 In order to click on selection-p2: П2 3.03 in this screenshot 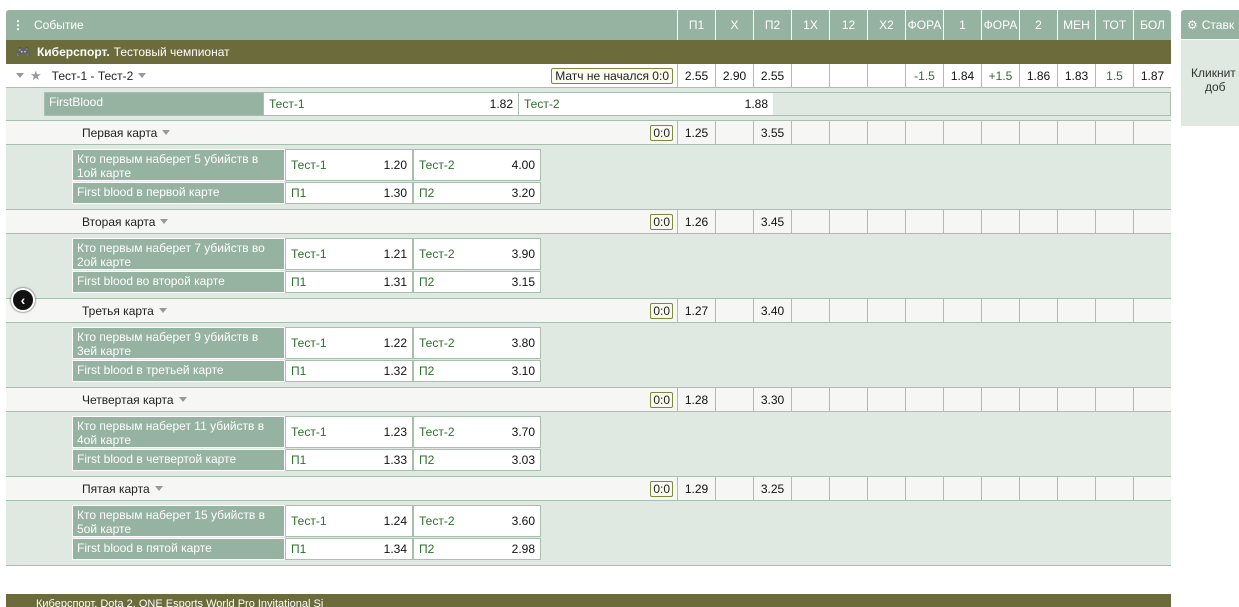, I will do `click(477, 460)`.